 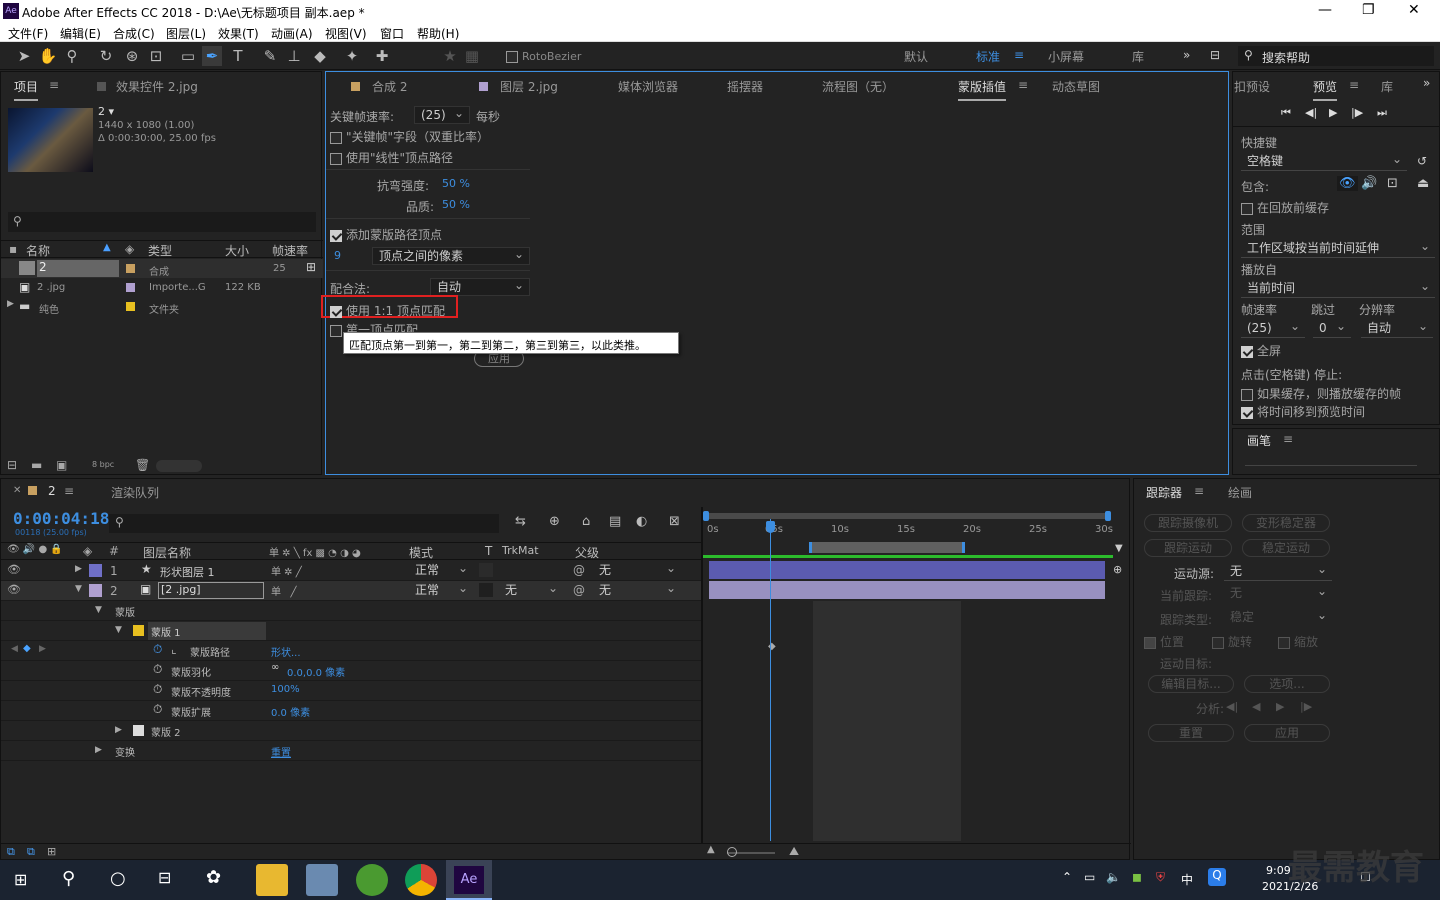 I want to click on security-shield-icon: ⛨, so click(x=1160, y=877).